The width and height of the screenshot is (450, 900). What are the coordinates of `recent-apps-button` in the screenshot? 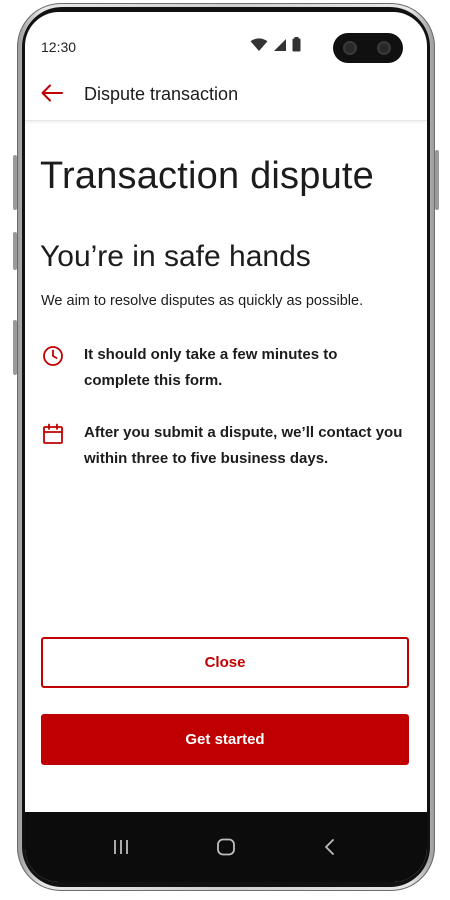 It's located at (121, 847).